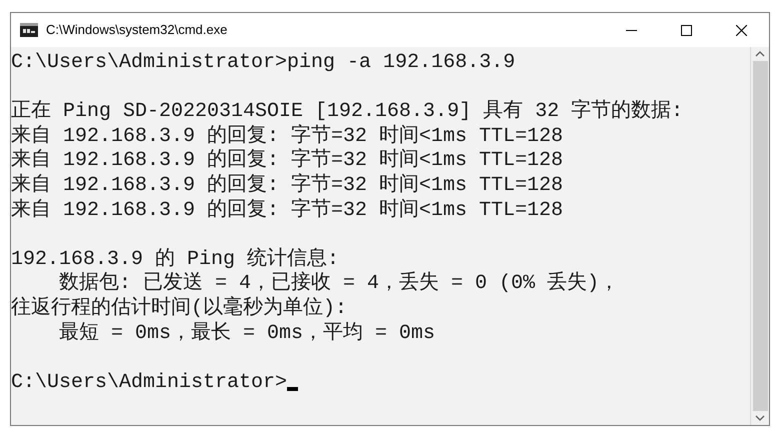 The width and height of the screenshot is (781, 436). Describe the element at coordinates (29, 30) in the screenshot. I see `console-app-icon` at that location.